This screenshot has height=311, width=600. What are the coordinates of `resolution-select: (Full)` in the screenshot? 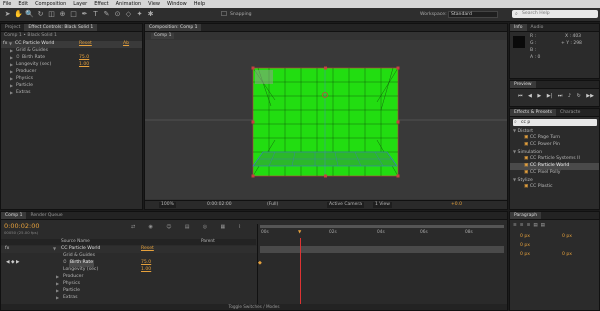 It's located at (272, 205).